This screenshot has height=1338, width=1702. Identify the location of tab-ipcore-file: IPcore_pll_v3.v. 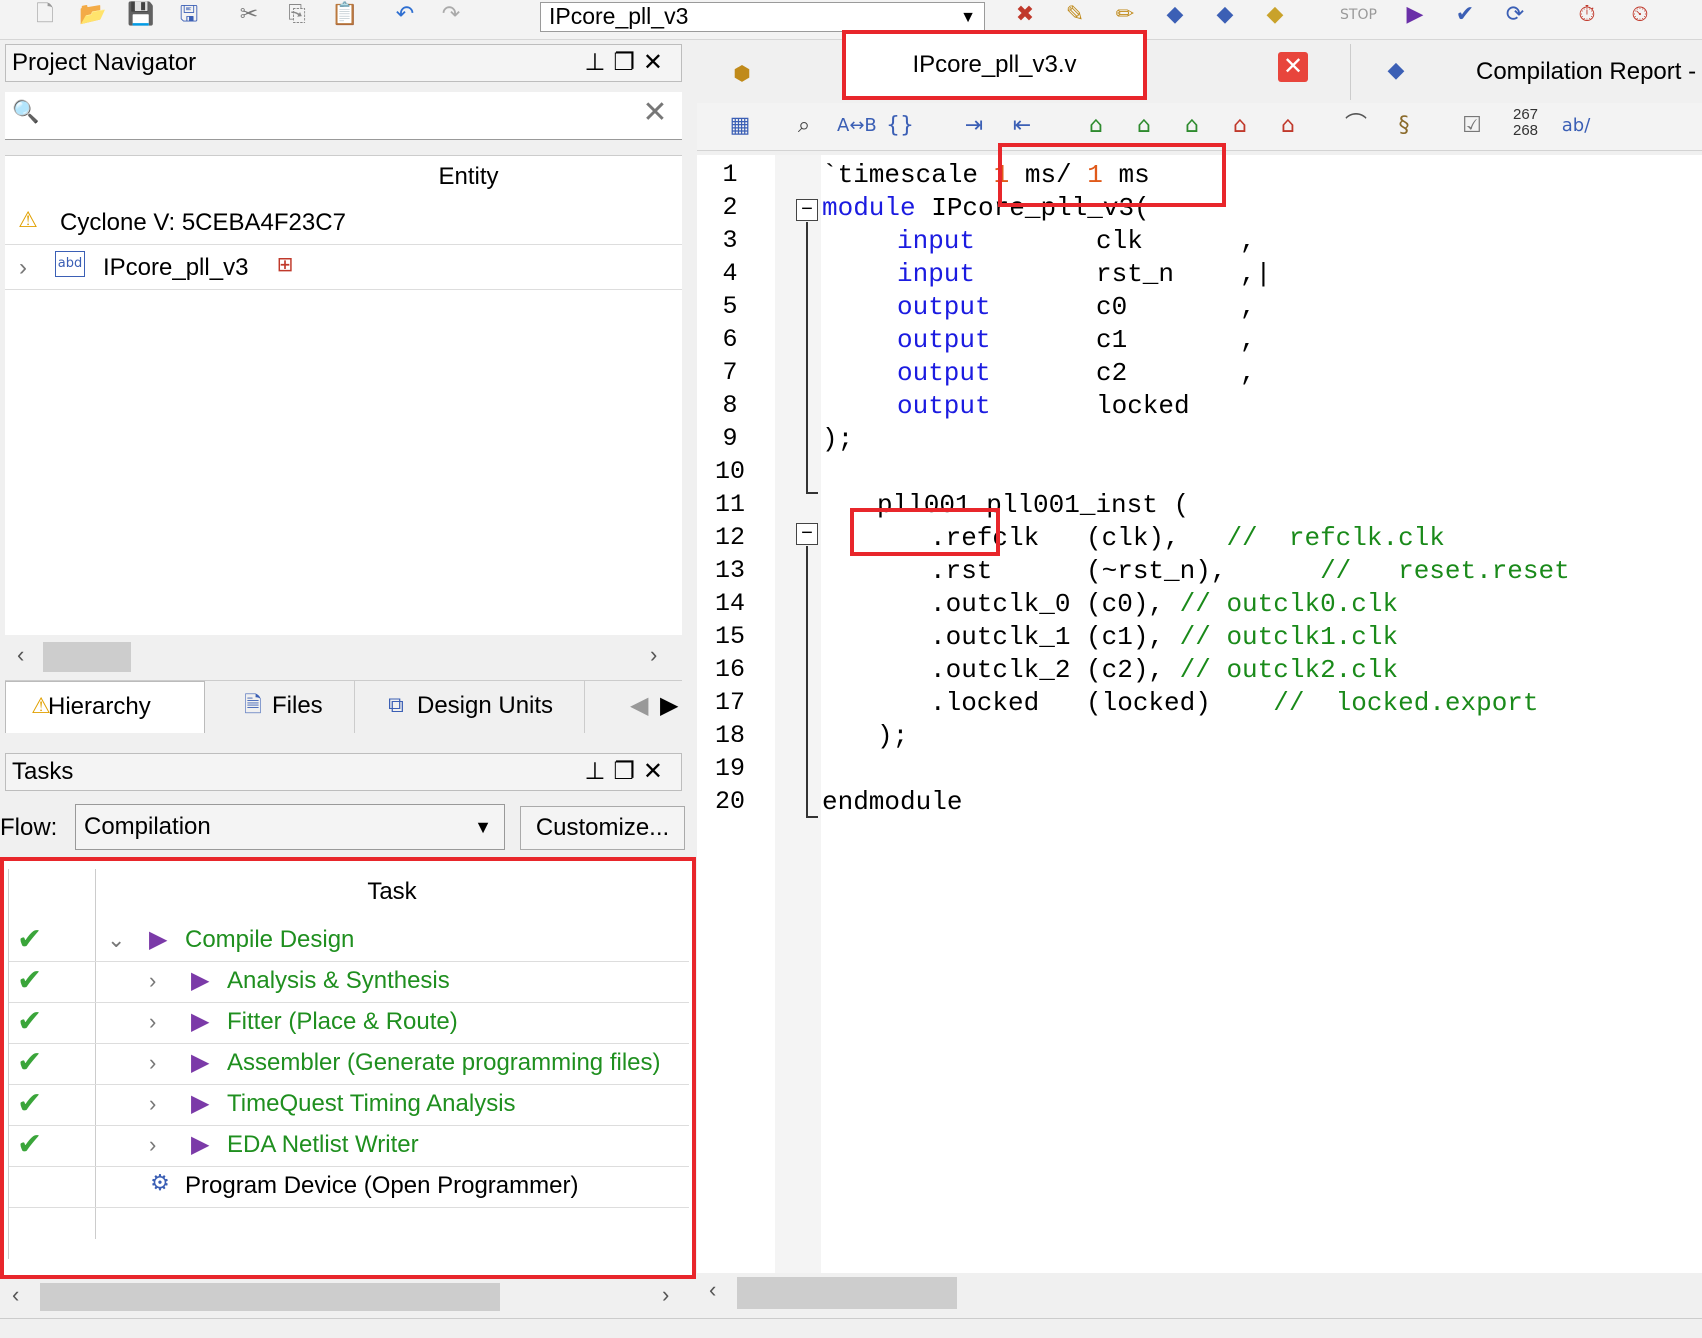
(994, 65).